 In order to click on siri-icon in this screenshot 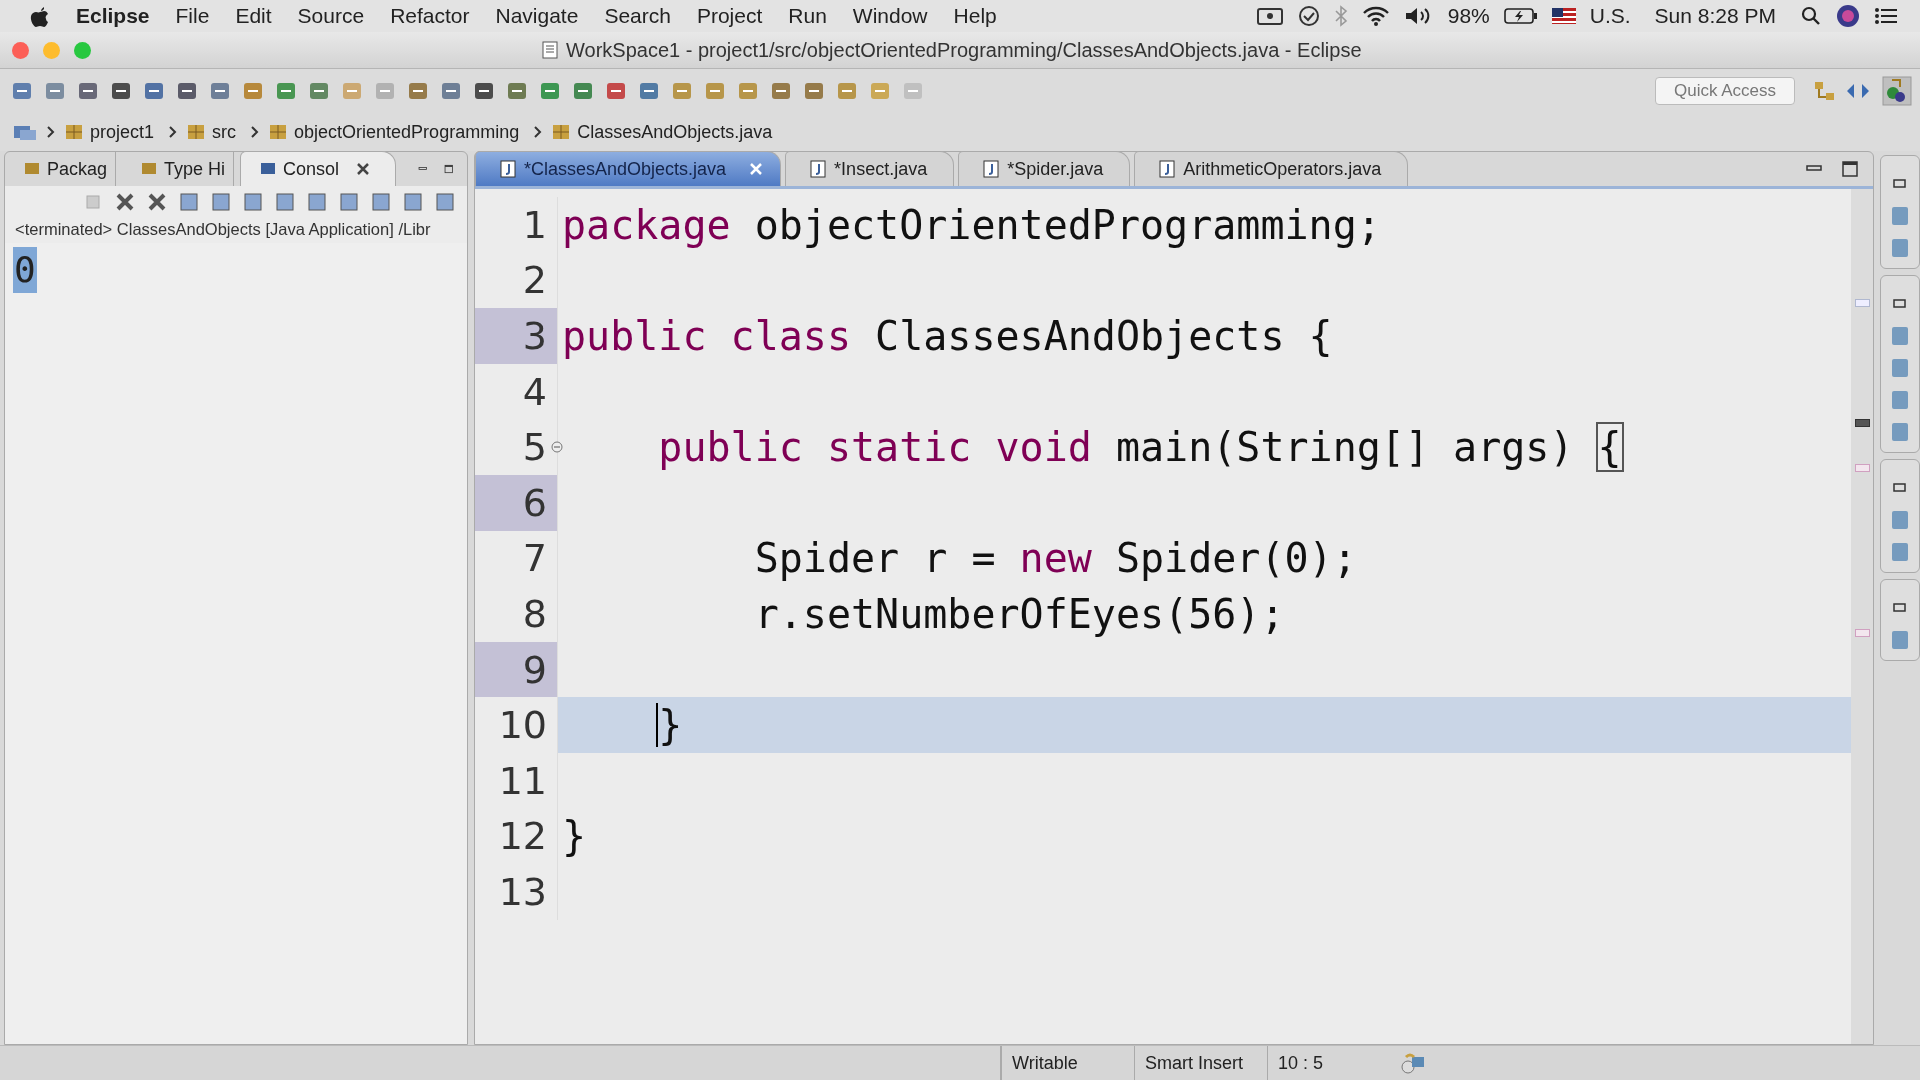, I will do `click(1848, 16)`.